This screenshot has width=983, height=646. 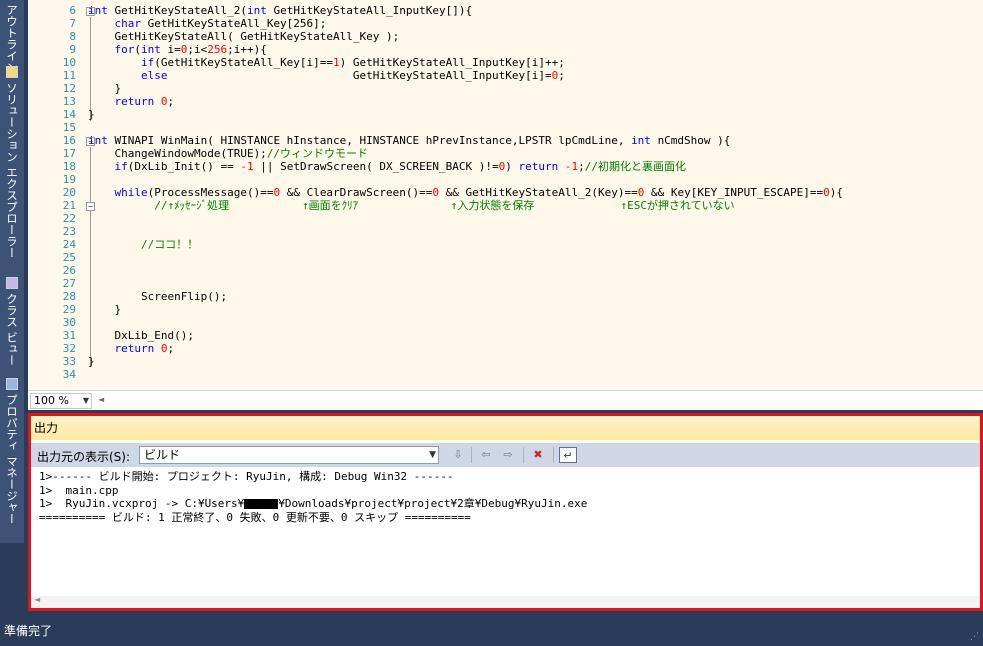 What do you see at coordinates (72, 10) in the screenshot?
I see `line-number: 6` at bounding box center [72, 10].